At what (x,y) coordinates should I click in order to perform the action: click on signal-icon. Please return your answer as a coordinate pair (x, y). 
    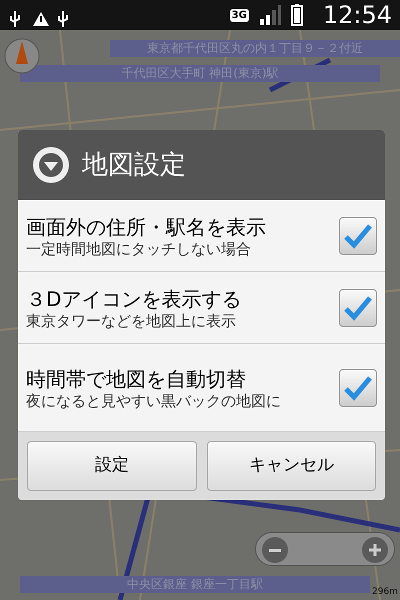
    Looking at the image, I should click on (269, 15).